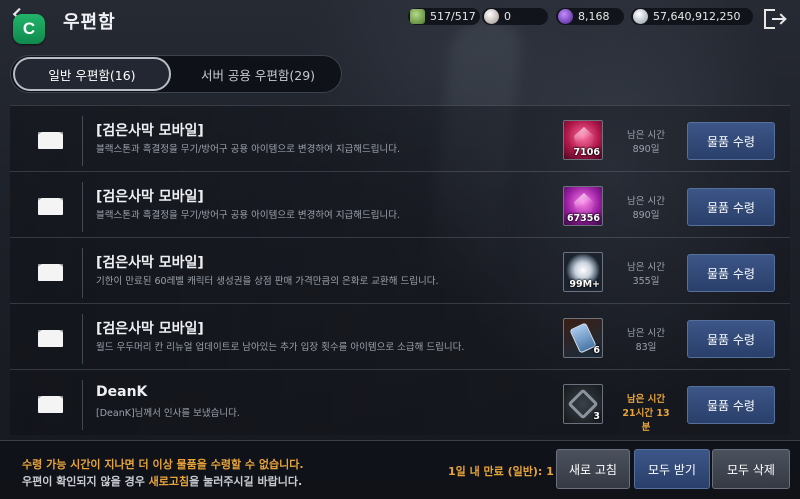  What do you see at coordinates (596, 350) in the screenshot?
I see `item-quantity: 6` at bounding box center [596, 350].